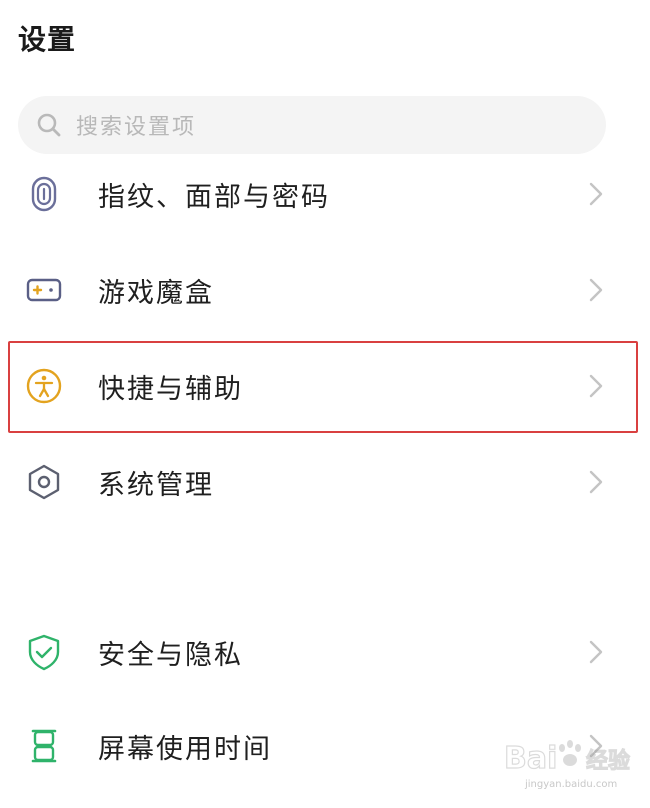  I want to click on settings-item-fingerprint: 指纹、面部与密码, so click(325, 194).